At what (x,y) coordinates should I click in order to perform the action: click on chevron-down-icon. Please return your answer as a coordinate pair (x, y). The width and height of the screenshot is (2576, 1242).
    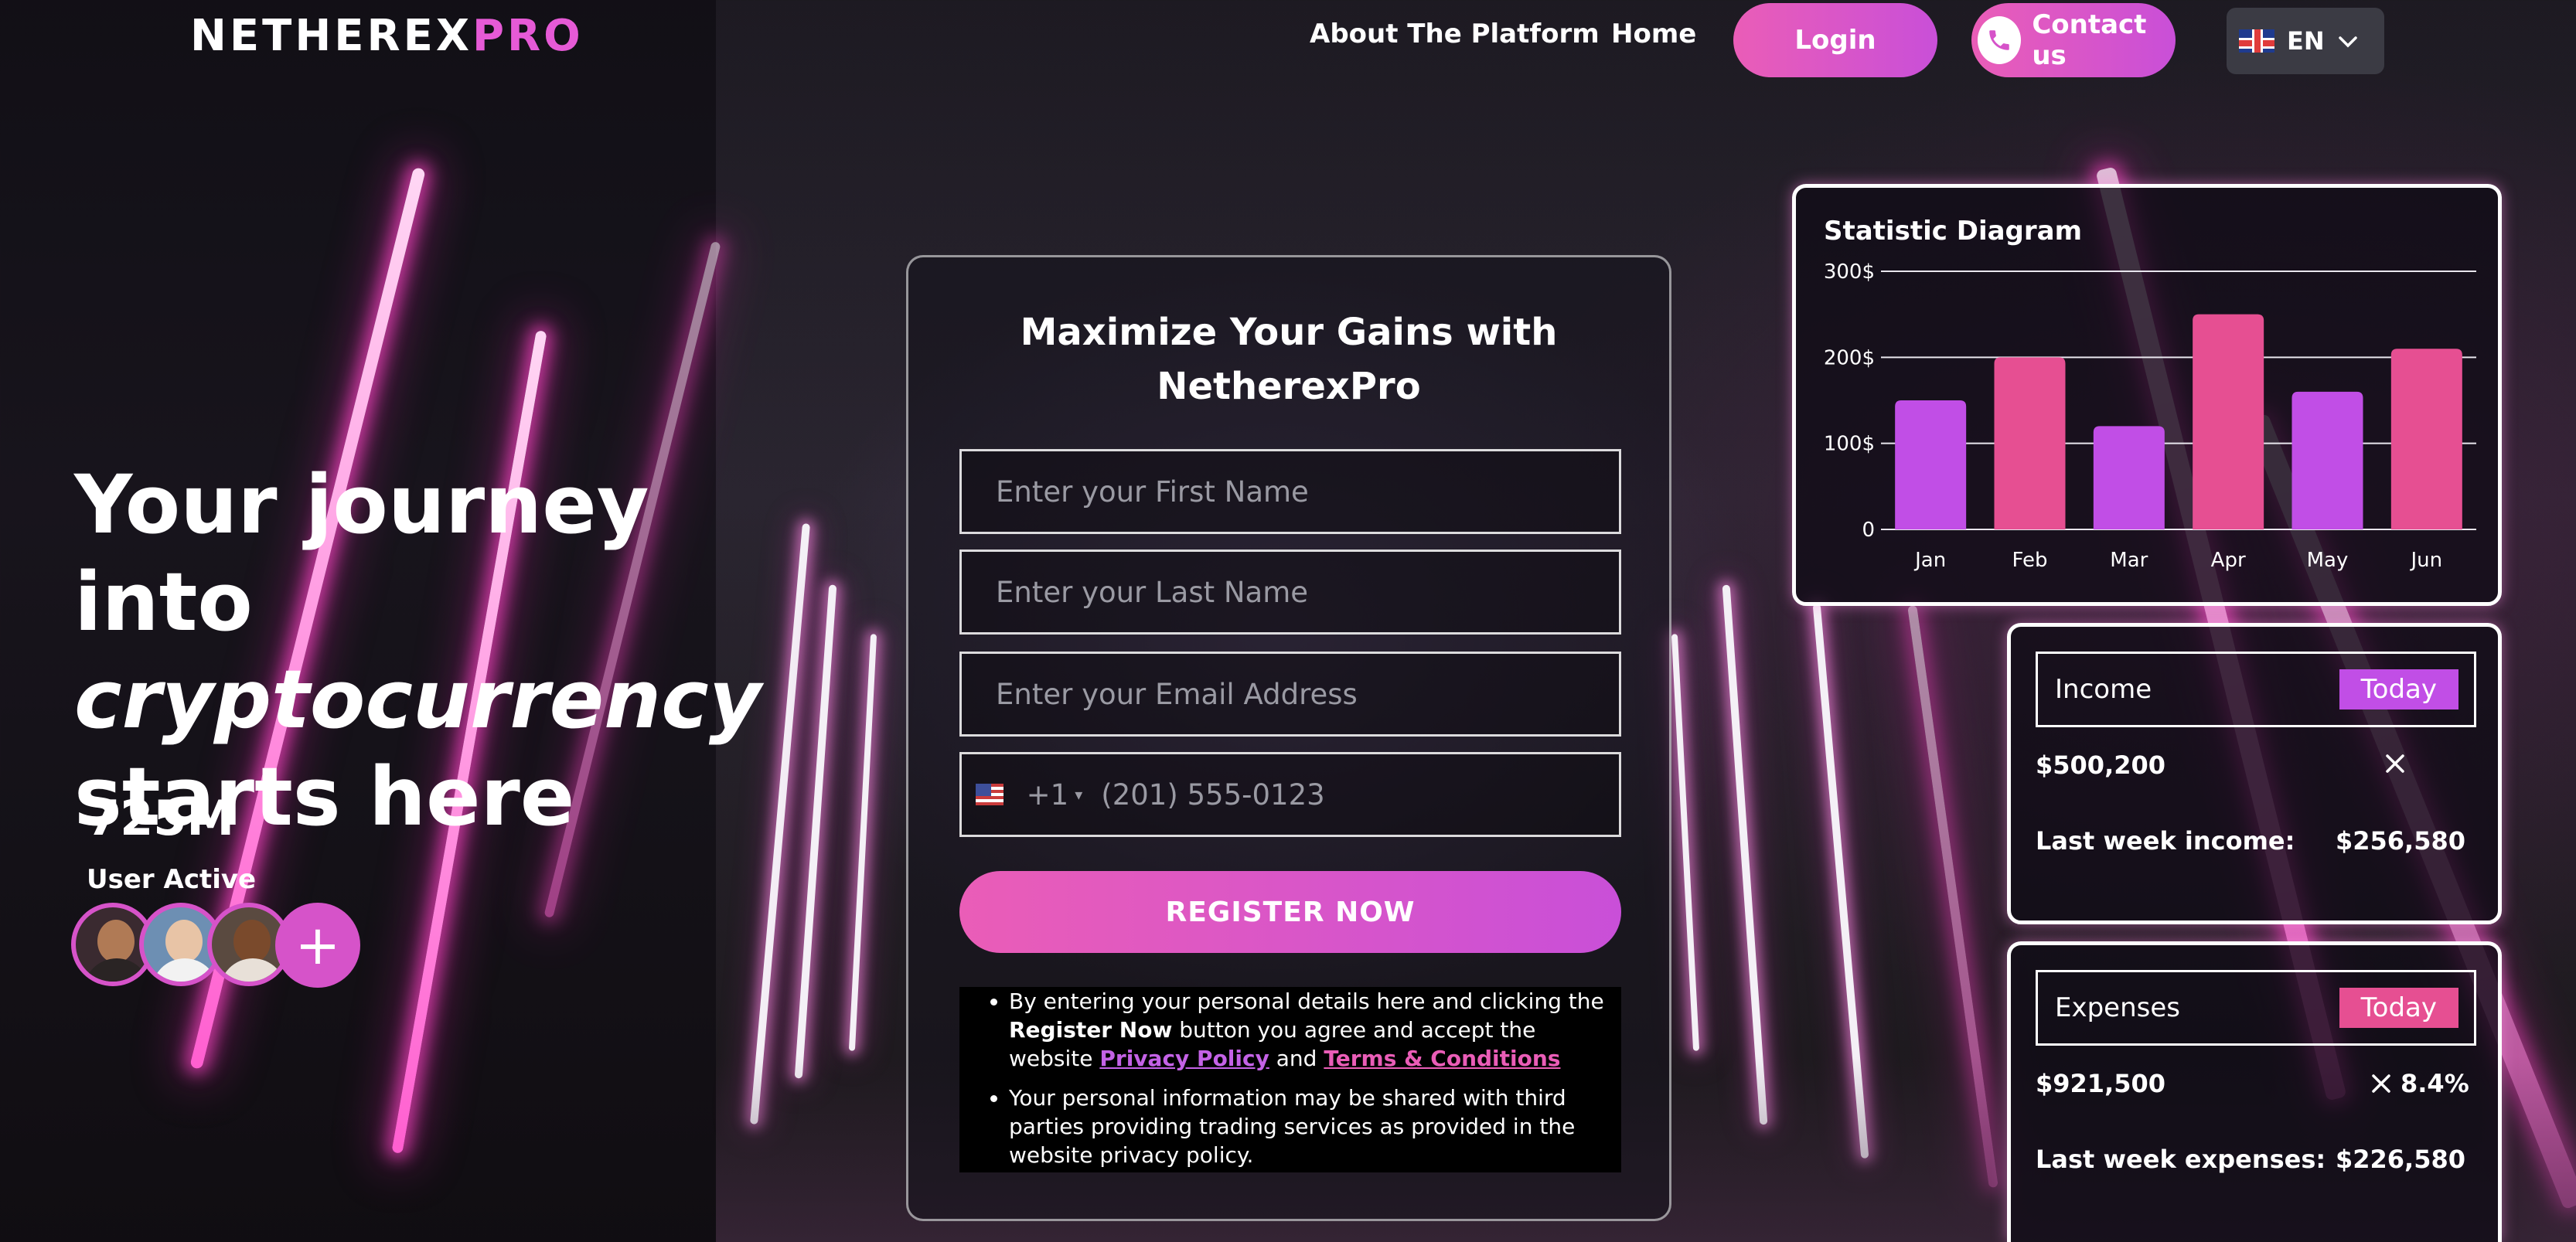
    Looking at the image, I should click on (2348, 41).